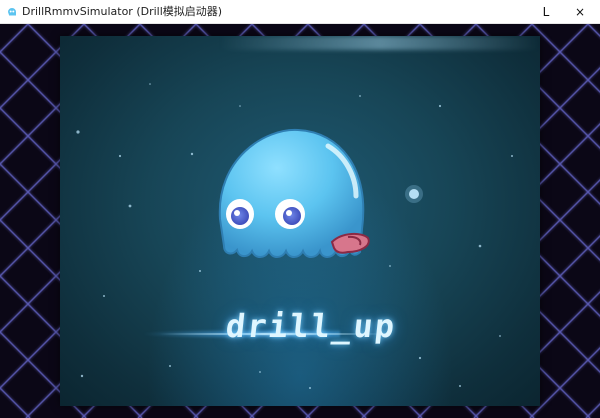  I want to click on app-icon, so click(12, 12).